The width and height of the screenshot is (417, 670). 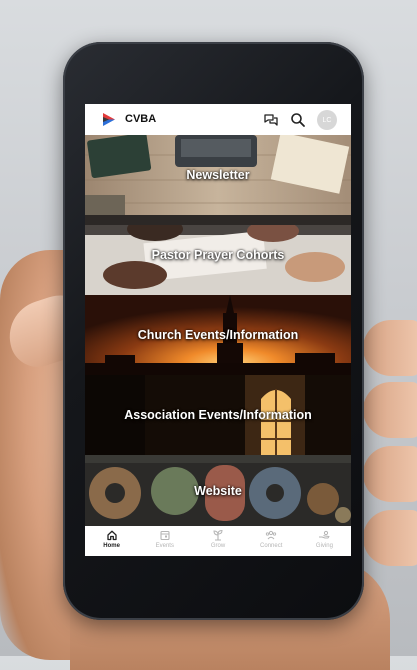 What do you see at coordinates (218, 535) in the screenshot?
I see `sprout-icon` at bounding box center [218, 535].